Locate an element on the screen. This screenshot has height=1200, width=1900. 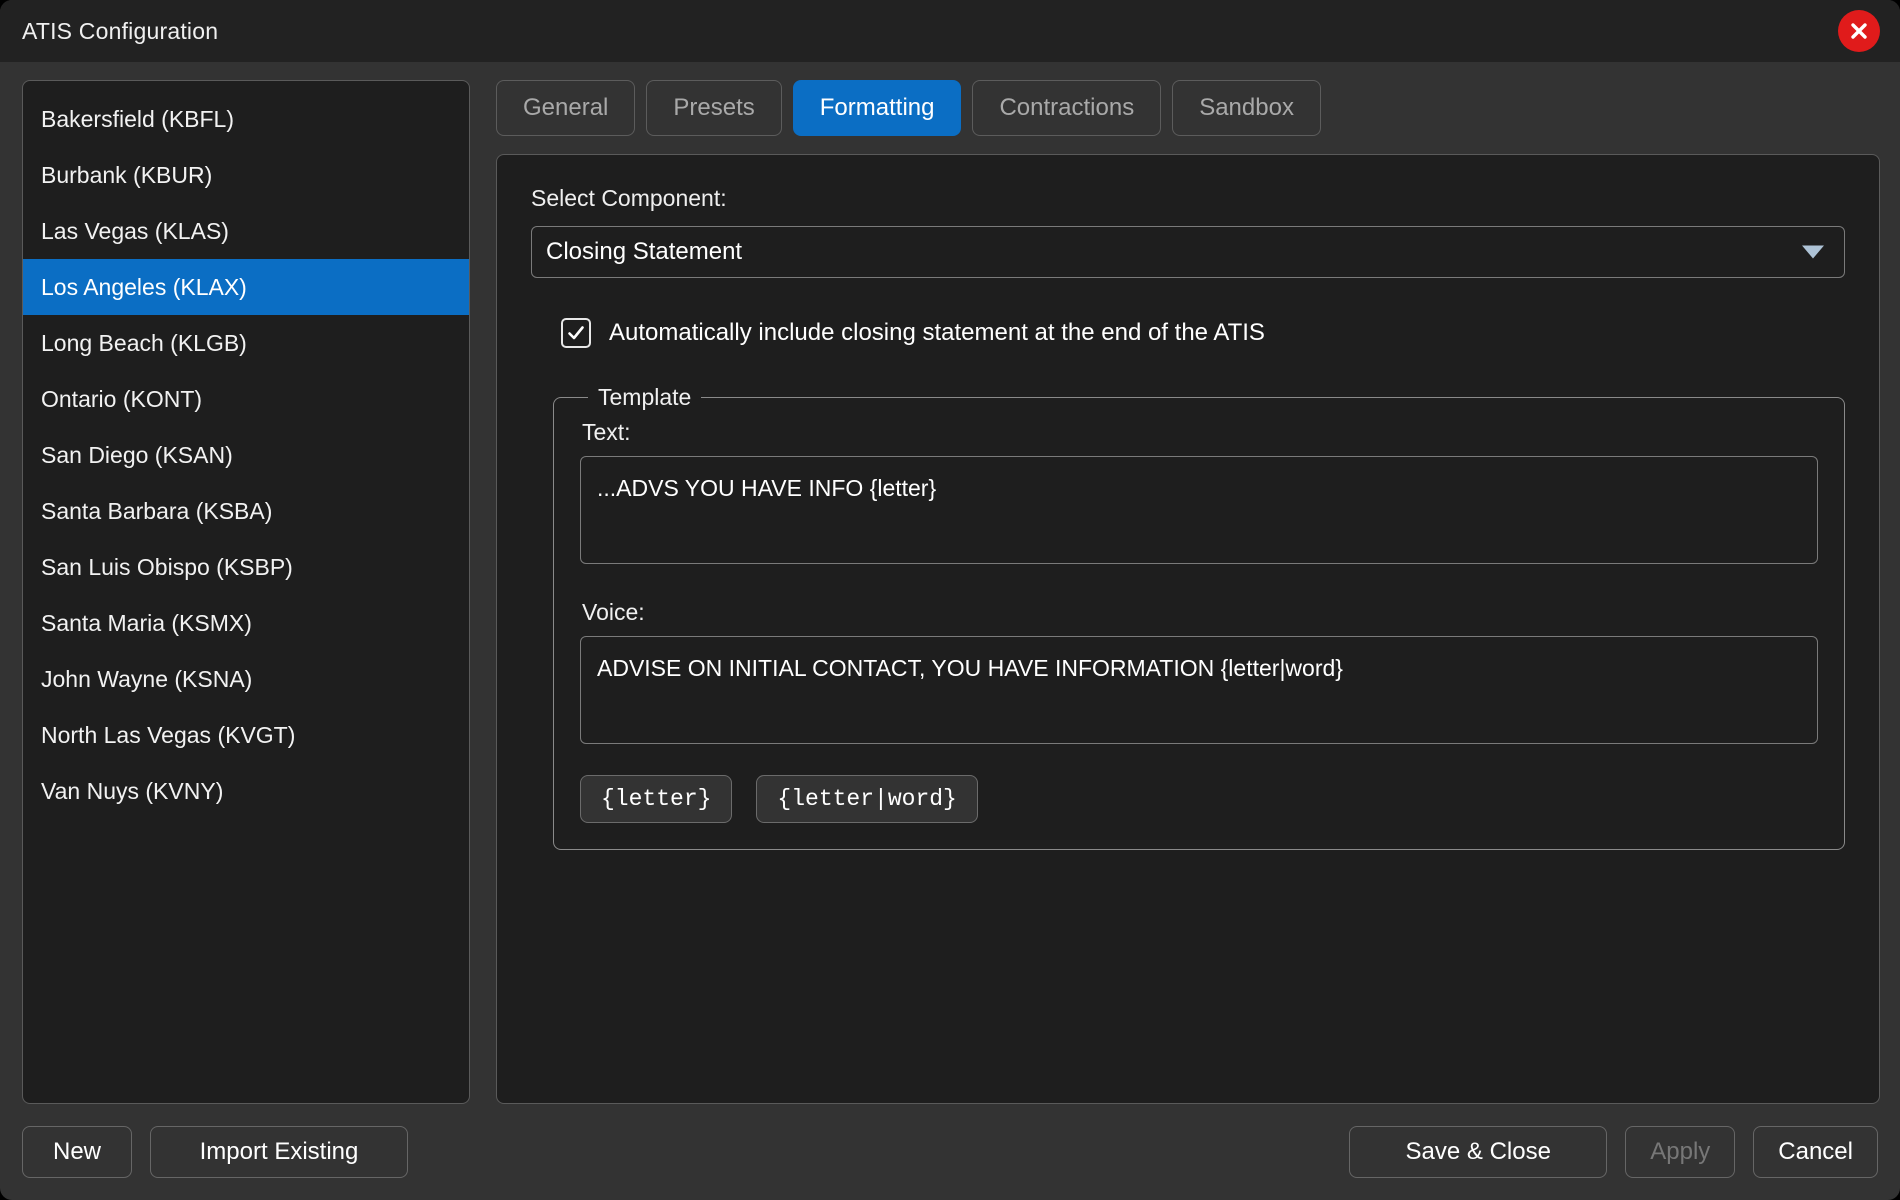
token-button-letter: {letter} is located at coordinates (656, 799).